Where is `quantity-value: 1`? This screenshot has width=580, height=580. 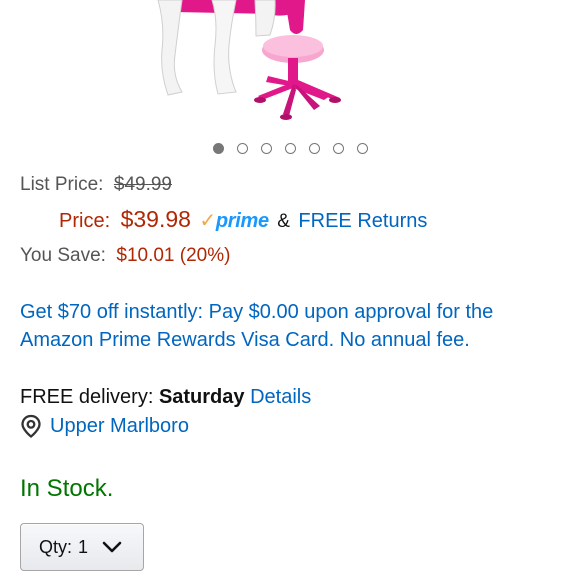 quantity-value: 1 is located at coordinates (83, 546).